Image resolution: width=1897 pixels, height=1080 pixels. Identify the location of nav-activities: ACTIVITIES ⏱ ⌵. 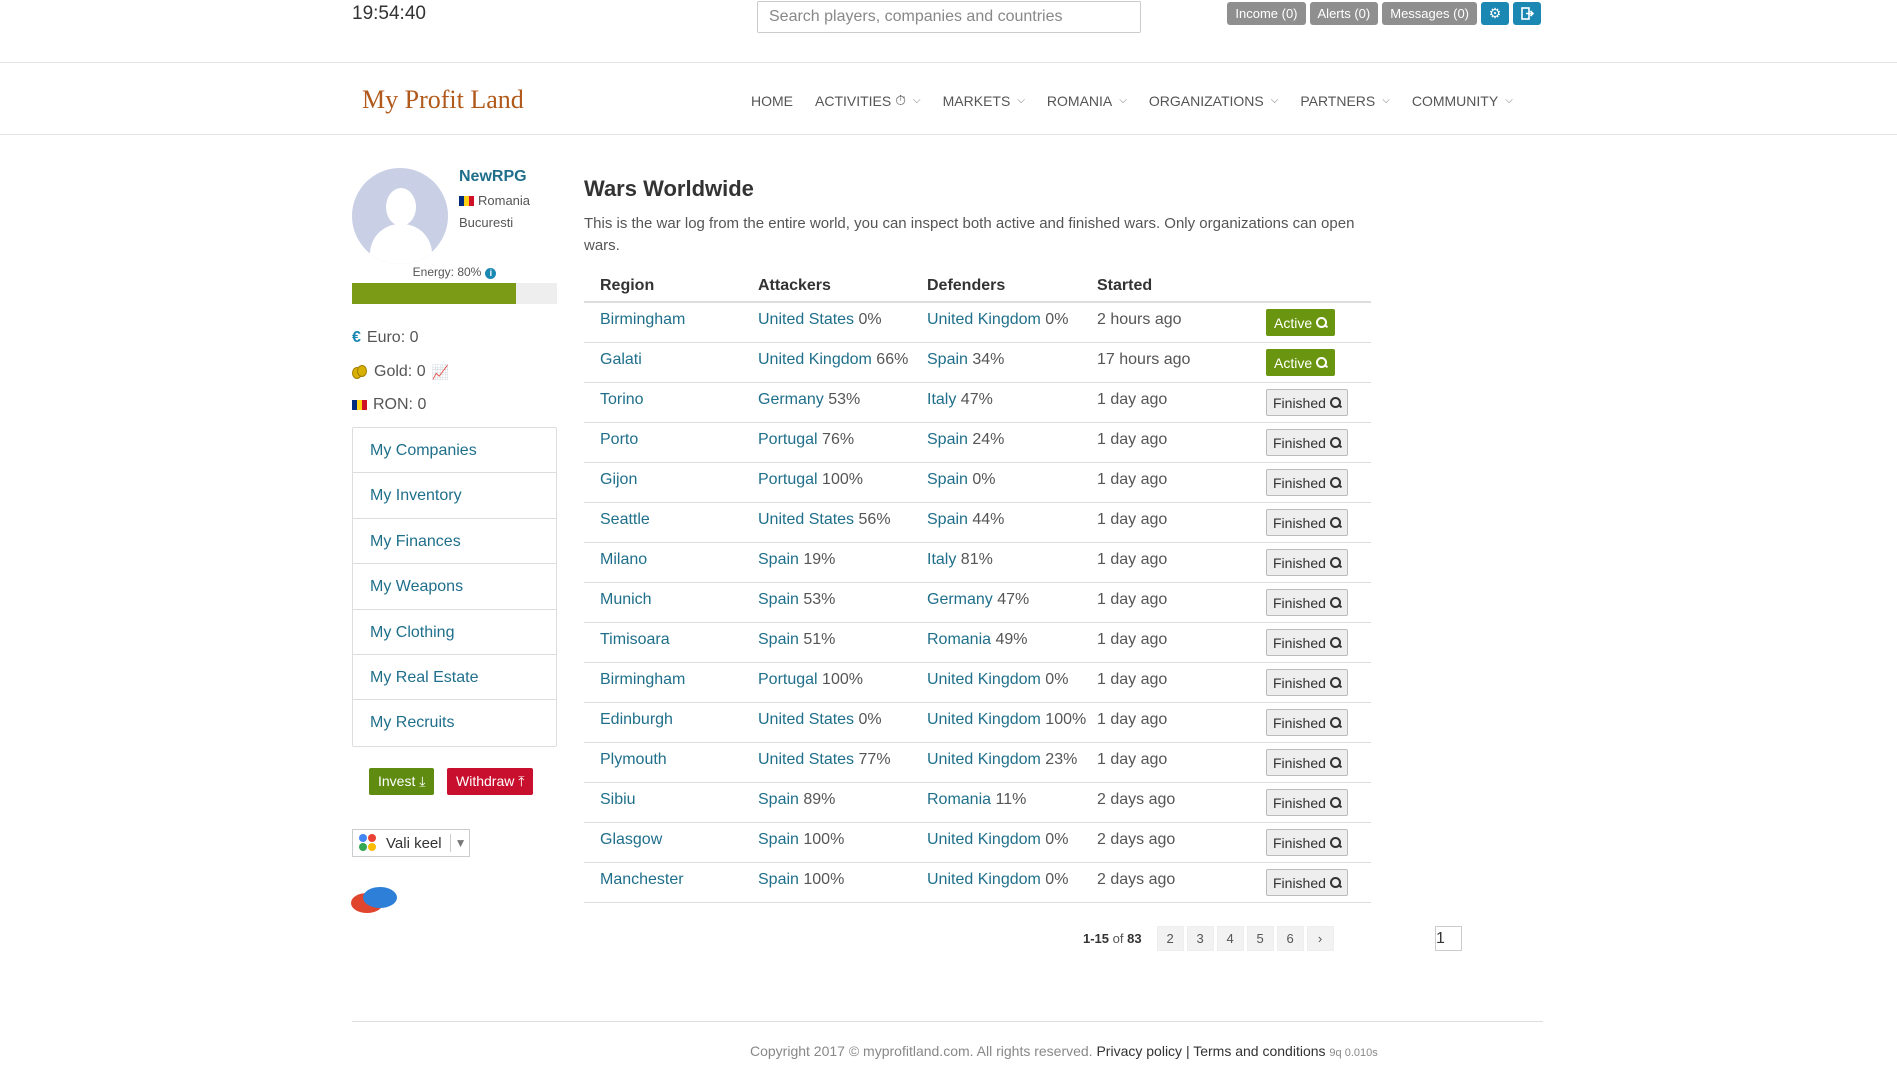
(868, 100).